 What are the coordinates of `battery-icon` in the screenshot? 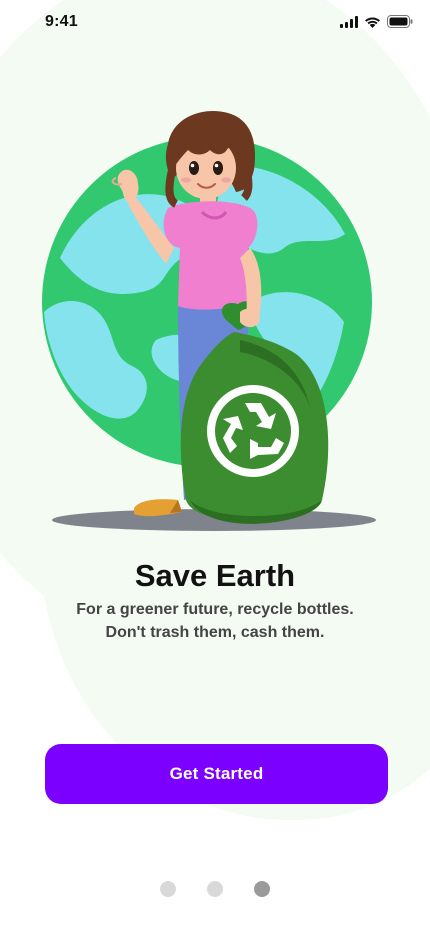 It's located at (400, 21).